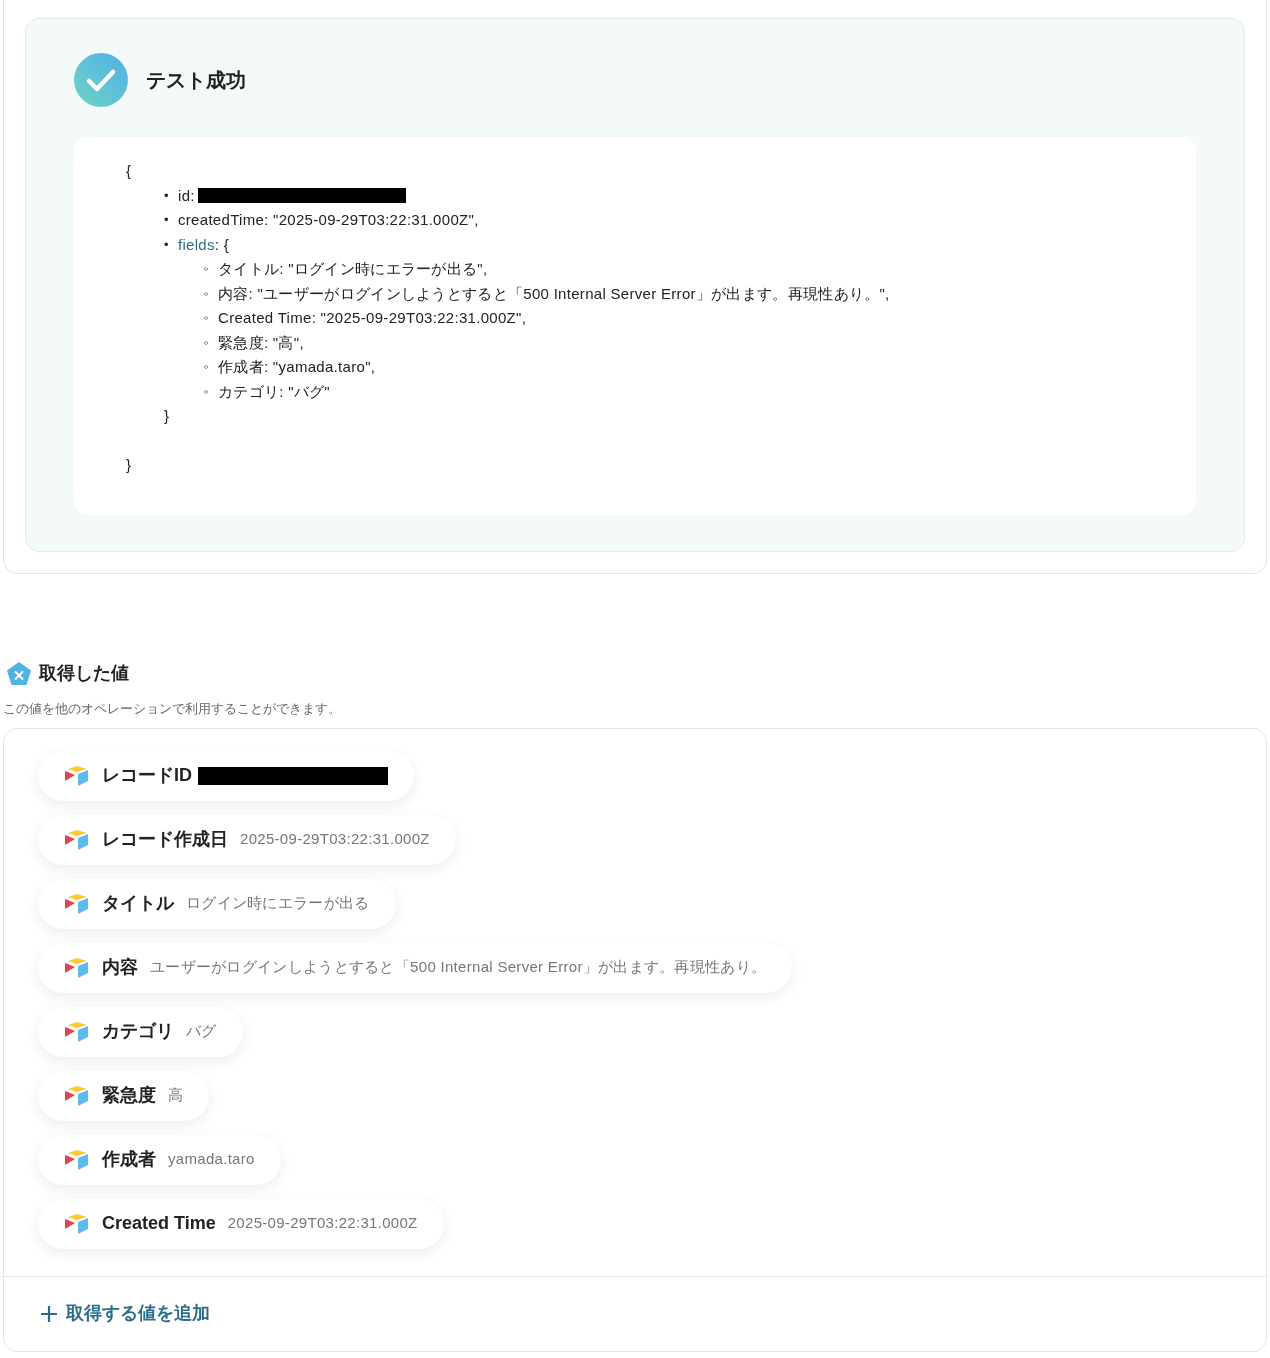  I want to click on value-text: 高, so click(176, 1095).